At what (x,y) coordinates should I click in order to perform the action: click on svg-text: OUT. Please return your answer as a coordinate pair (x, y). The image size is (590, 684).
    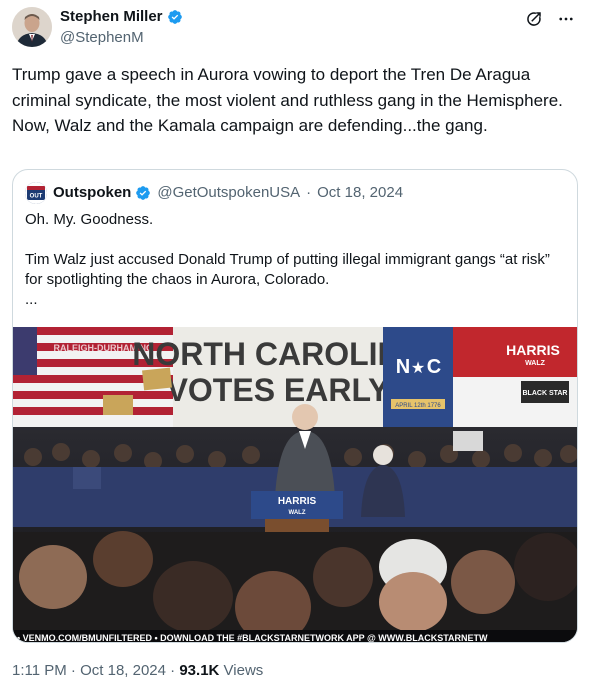
    Looking at the image, I should click on (36, 197).